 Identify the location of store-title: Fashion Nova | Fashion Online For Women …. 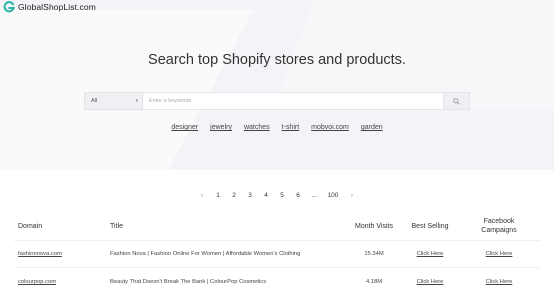
(205, 254).